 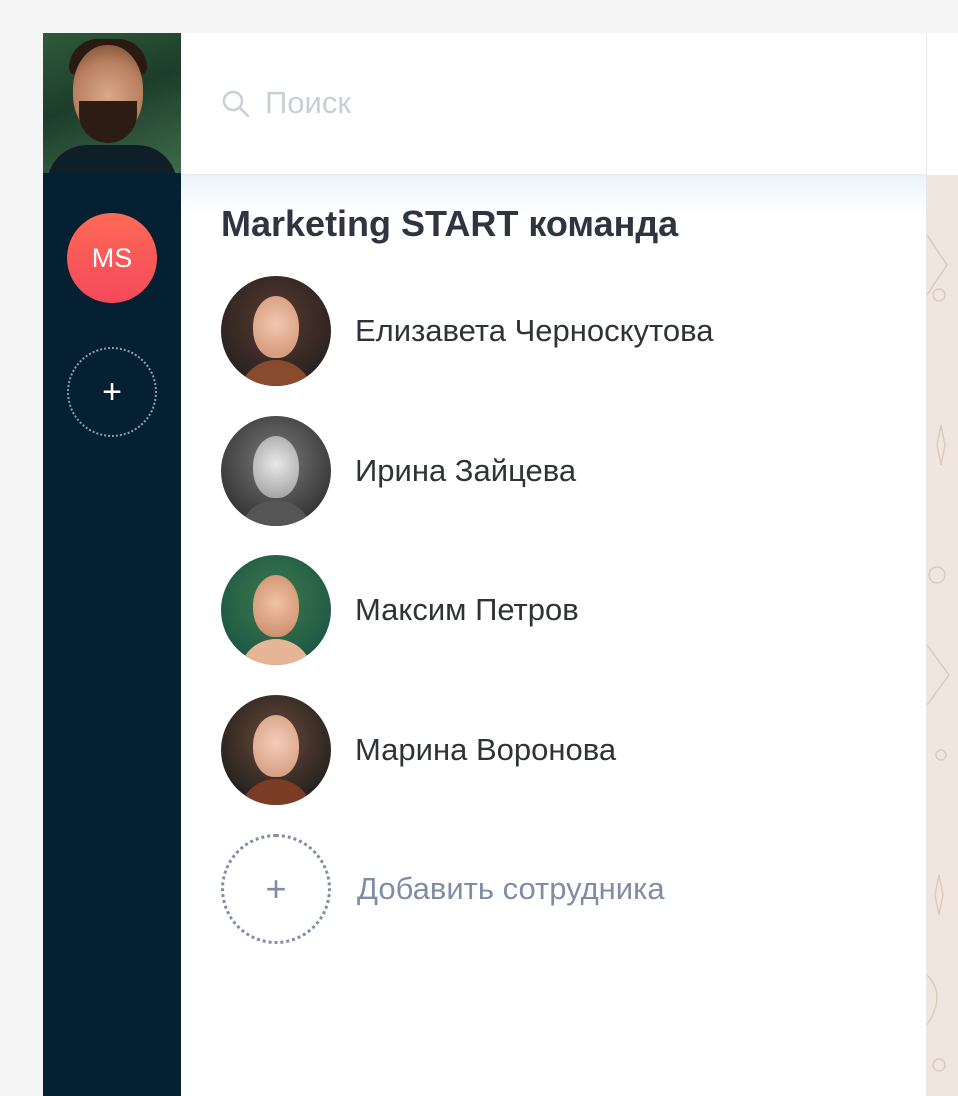 What do you see at coordinates (112, 159) in the screenshot?
I see `shirt` at bounding box center [112, 159].